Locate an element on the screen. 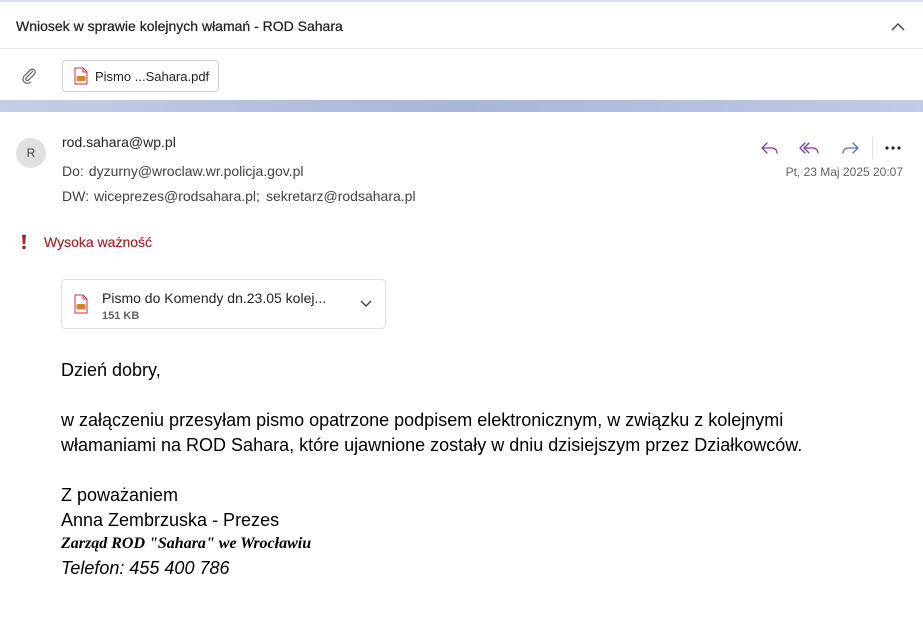  more-icon is located at coordinates (893, 148).